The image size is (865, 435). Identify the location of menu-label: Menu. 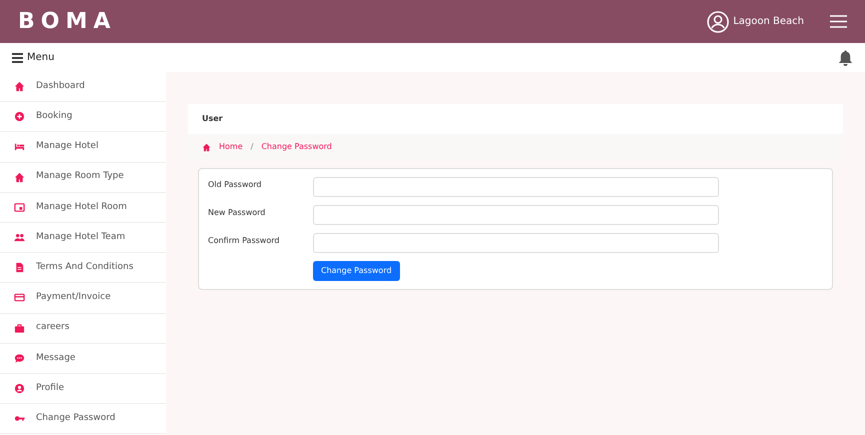
(40, 57).